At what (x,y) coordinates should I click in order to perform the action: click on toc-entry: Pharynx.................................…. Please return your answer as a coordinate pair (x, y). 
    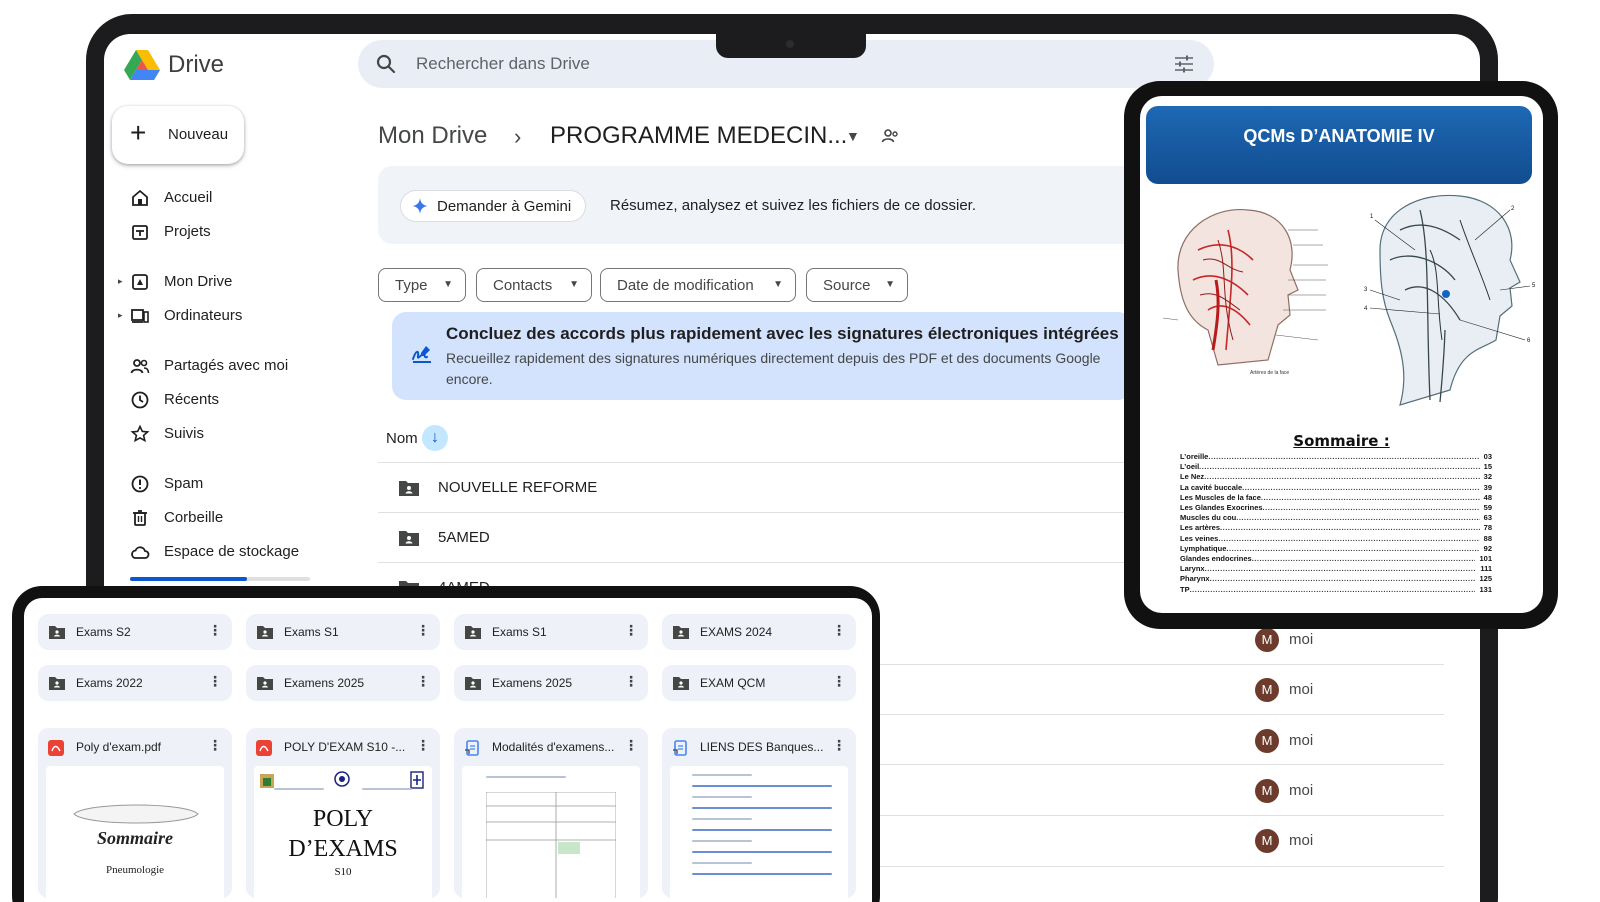
    Looking at the image, I should click on (1336, 579).